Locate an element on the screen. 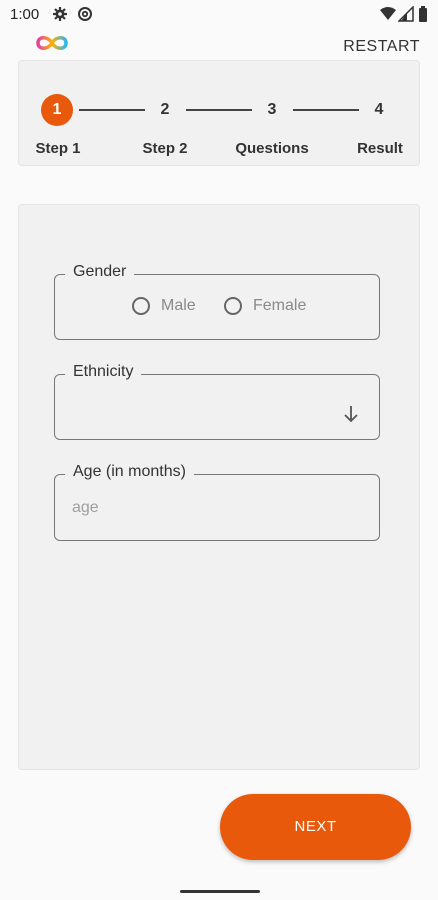 This screenshot has height=900, width=438. step-1-label: Step 1 is located at coordinates (58, 148).